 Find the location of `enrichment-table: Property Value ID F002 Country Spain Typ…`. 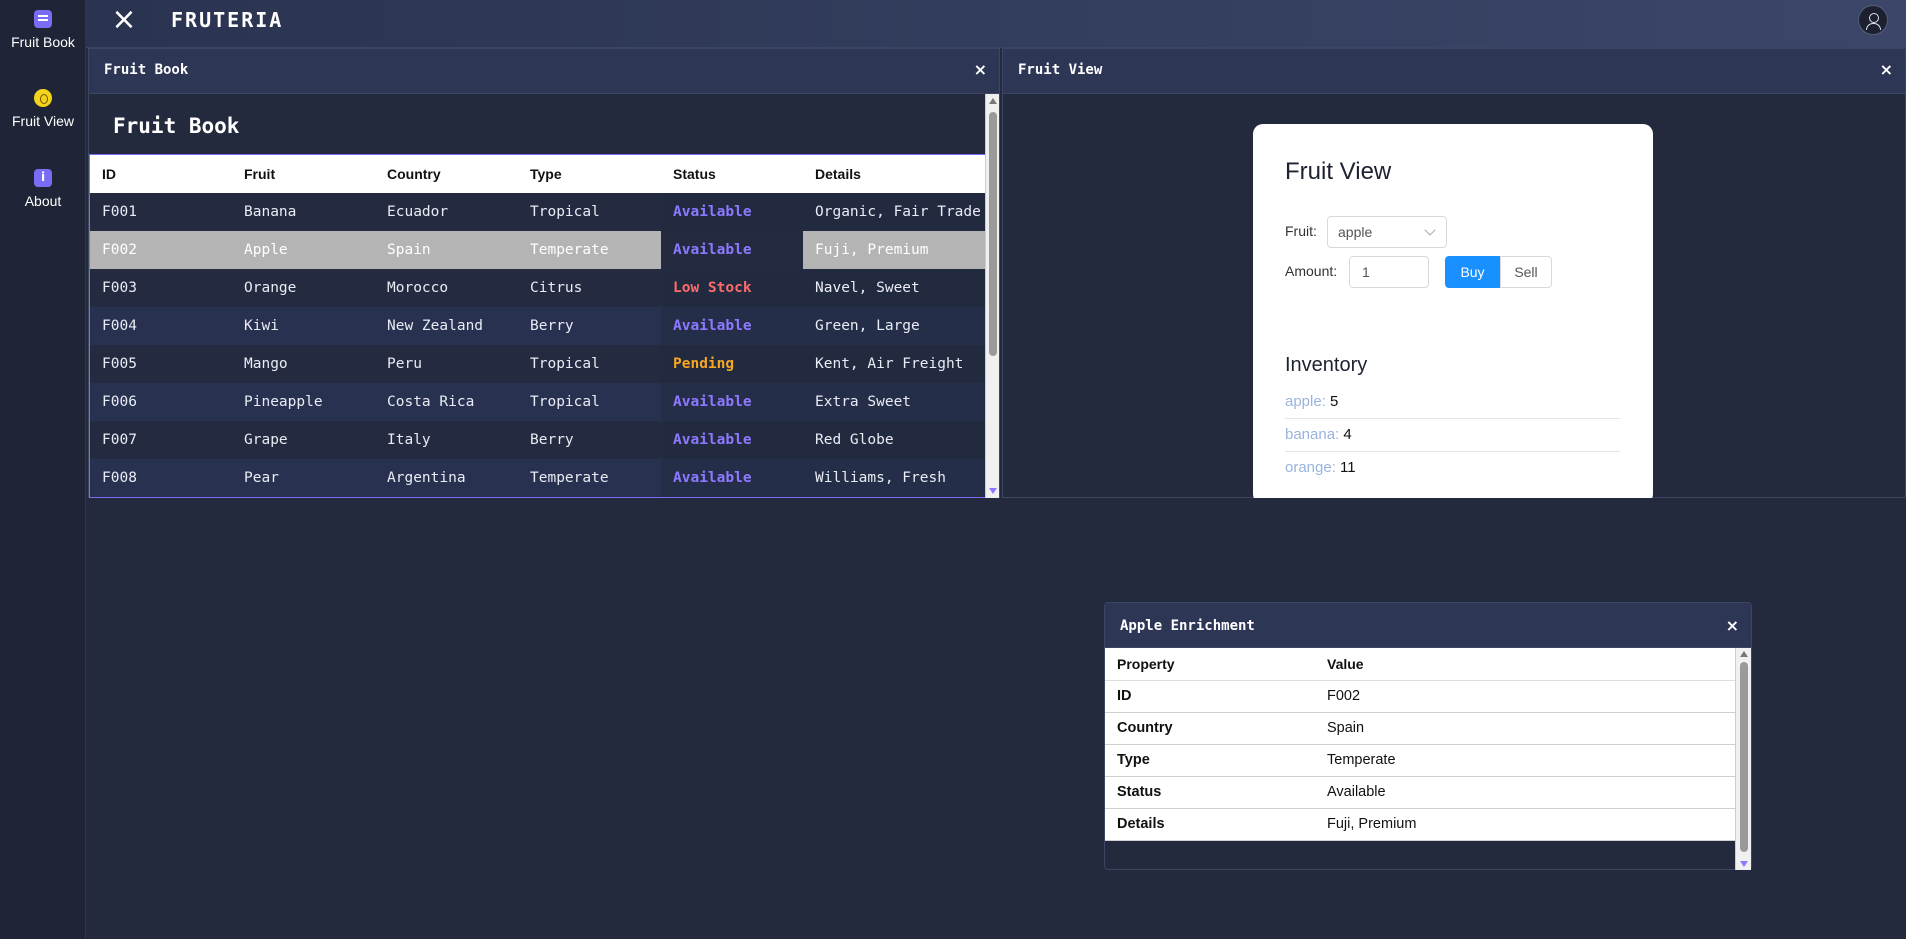

enrichment-table: Property Value ID F002 Country Spain Typ… is located at coordinates (1420, 744).